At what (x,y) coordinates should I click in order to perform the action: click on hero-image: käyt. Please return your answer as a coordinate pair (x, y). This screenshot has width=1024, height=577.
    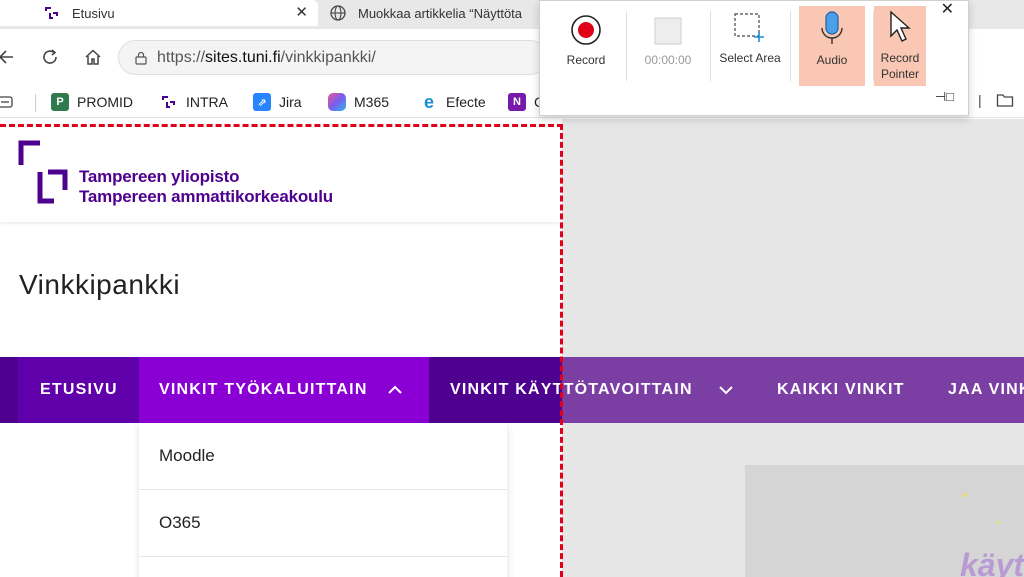
    Looking at the image, I should click on (884, 521).